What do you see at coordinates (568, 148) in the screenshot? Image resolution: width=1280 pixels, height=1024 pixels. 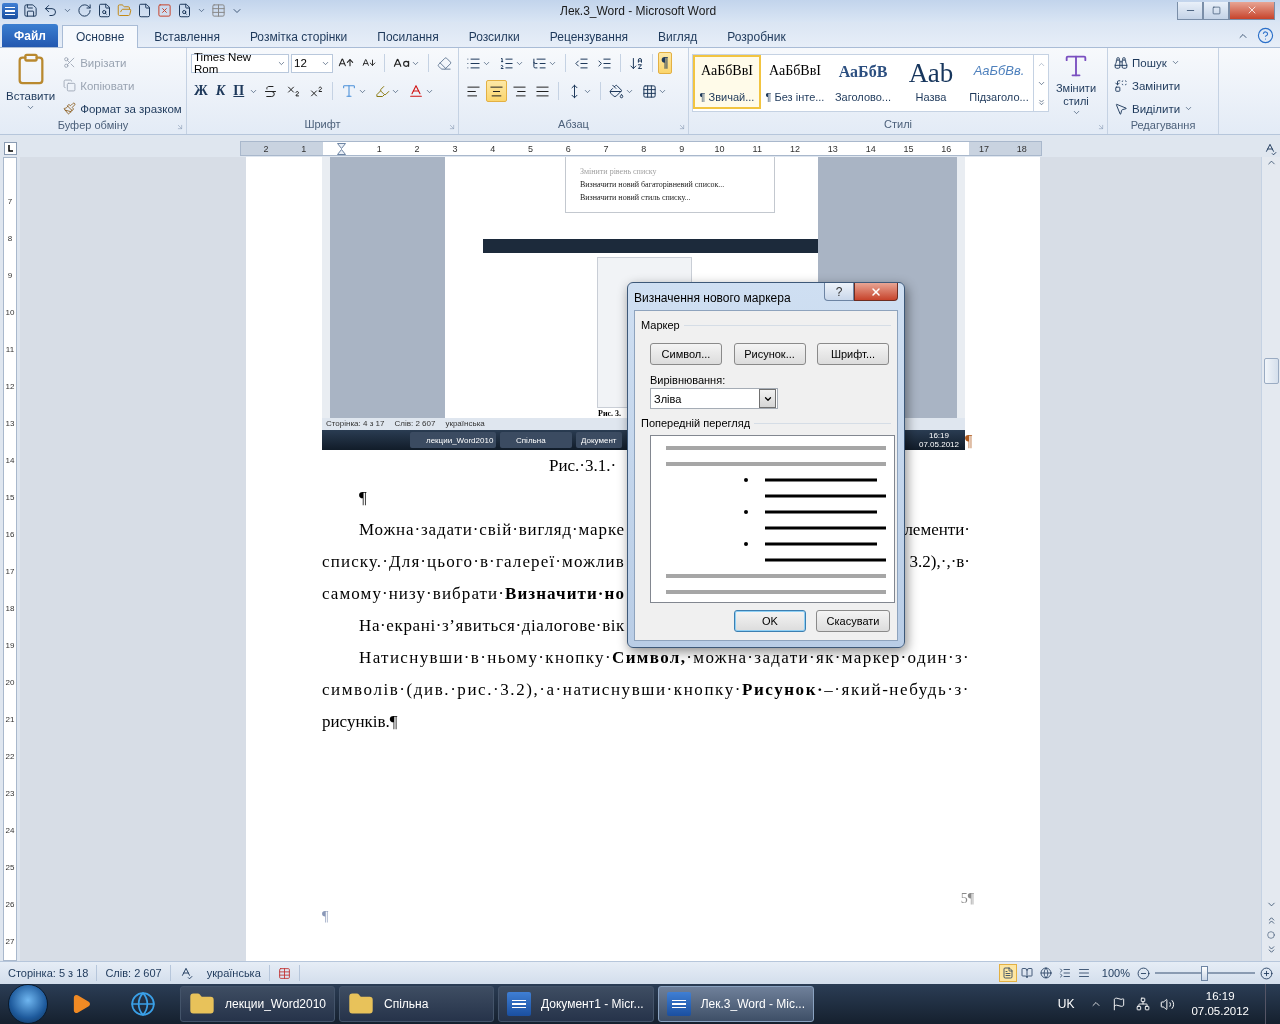 I see `ruler-number: 6` at bounding box center [568, 148].